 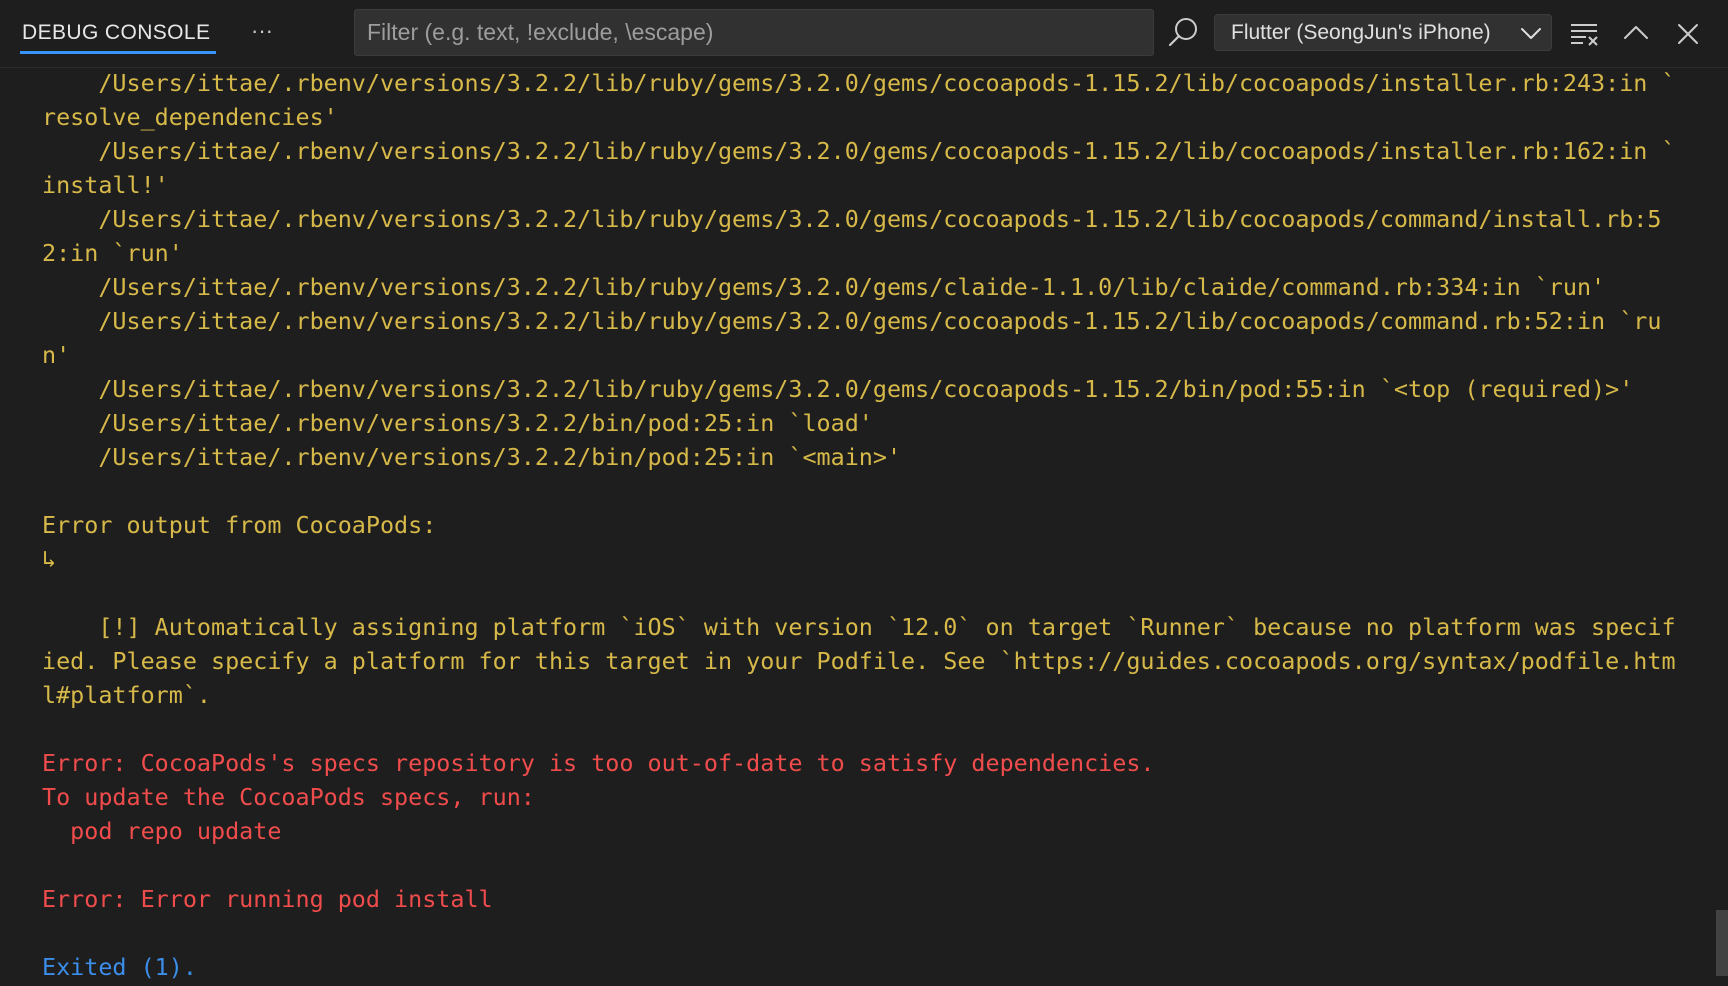 I want to click on filter-field, so click(x=754, y=32).